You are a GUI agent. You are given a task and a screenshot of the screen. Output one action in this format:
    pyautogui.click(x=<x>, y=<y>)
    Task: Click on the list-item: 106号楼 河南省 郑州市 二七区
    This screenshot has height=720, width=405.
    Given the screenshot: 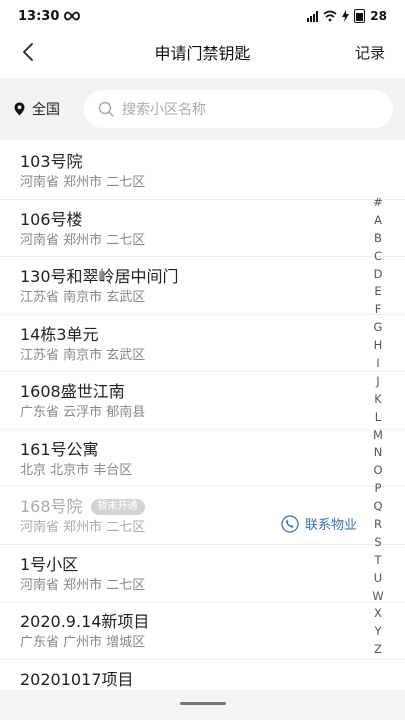 What is the action you would take?
    pyautogui.click(x=202, y=228)
    